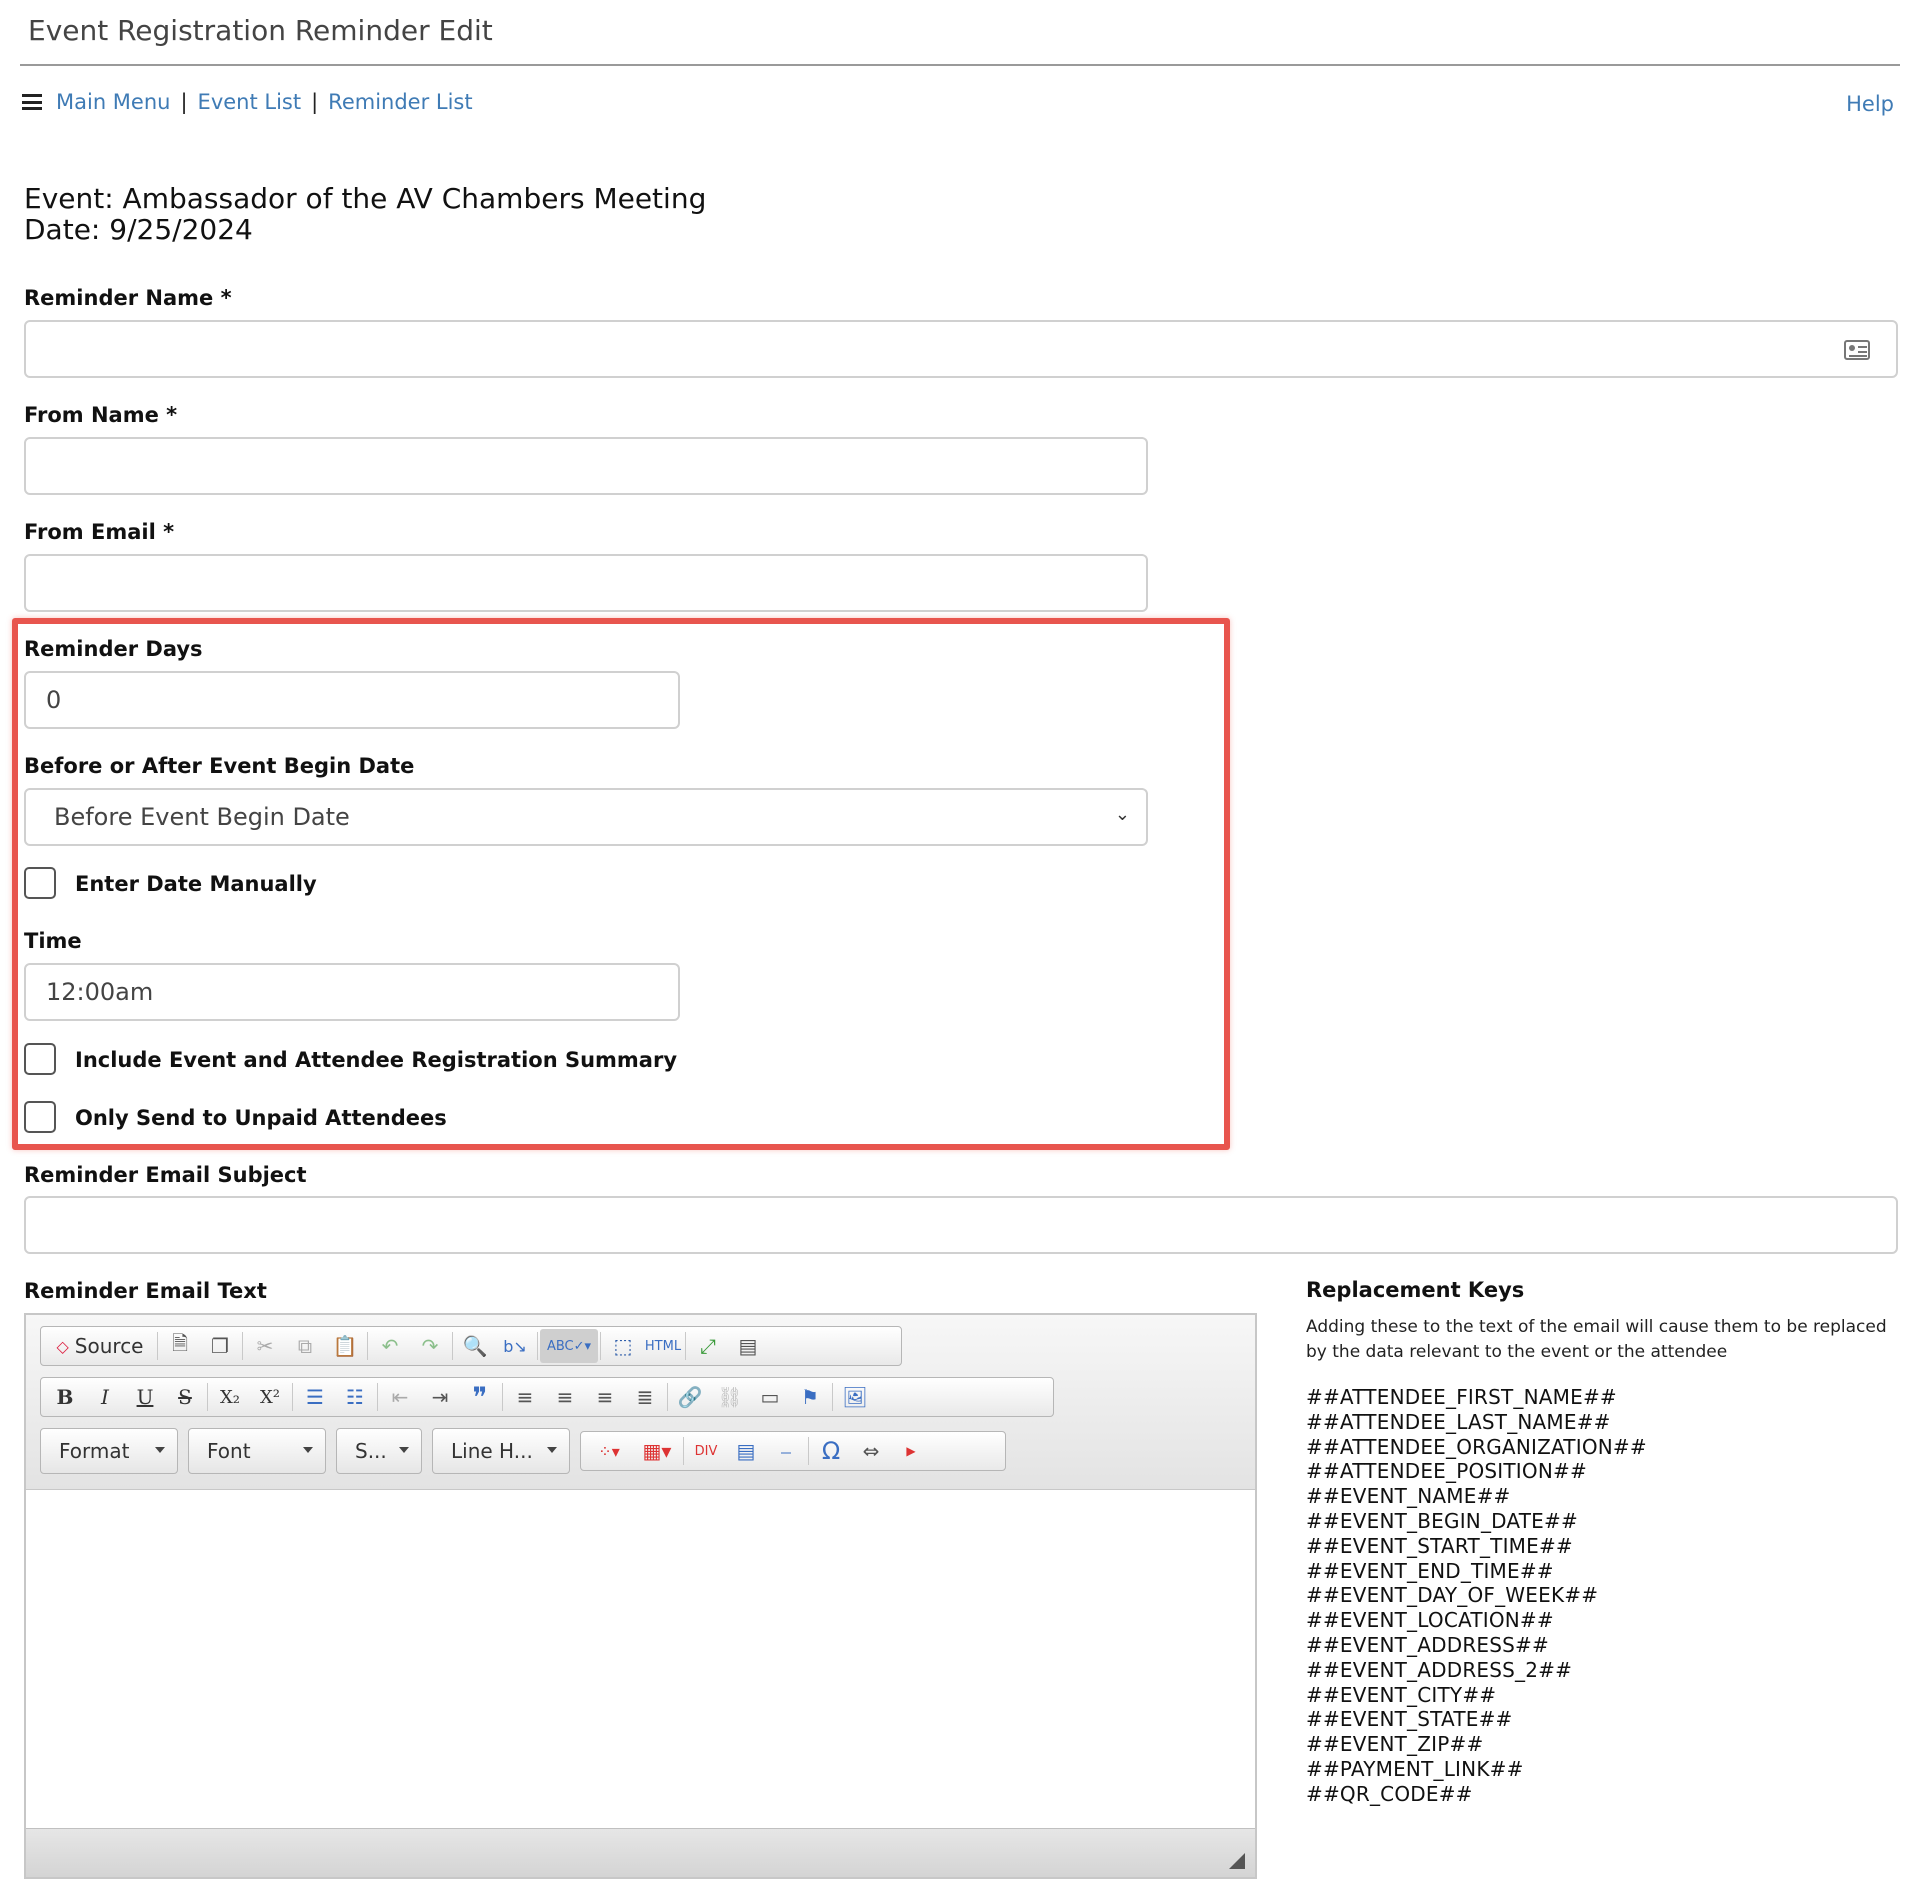 The image size is (1920, 1879). Describe the element at coordinates (352, 992) in the screenshot. I see `time-input: 12:00am` at that location.